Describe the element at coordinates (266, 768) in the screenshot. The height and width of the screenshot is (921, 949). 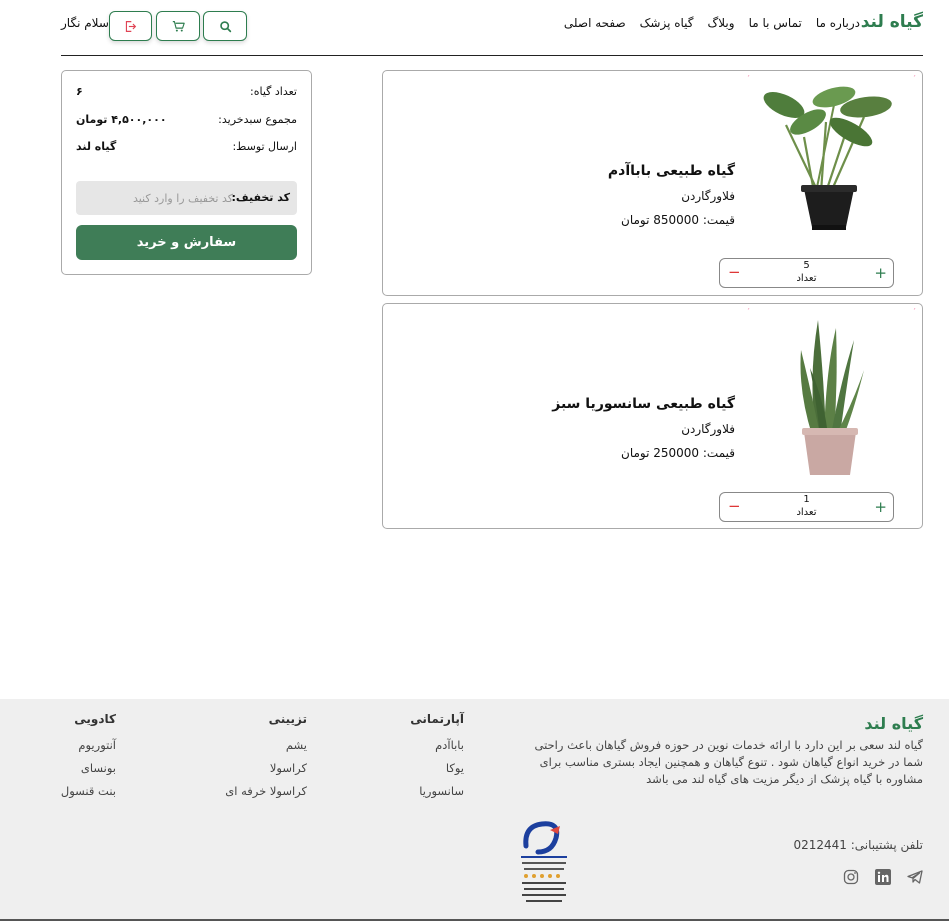
I see `footer-link: کراسولا` at that location.